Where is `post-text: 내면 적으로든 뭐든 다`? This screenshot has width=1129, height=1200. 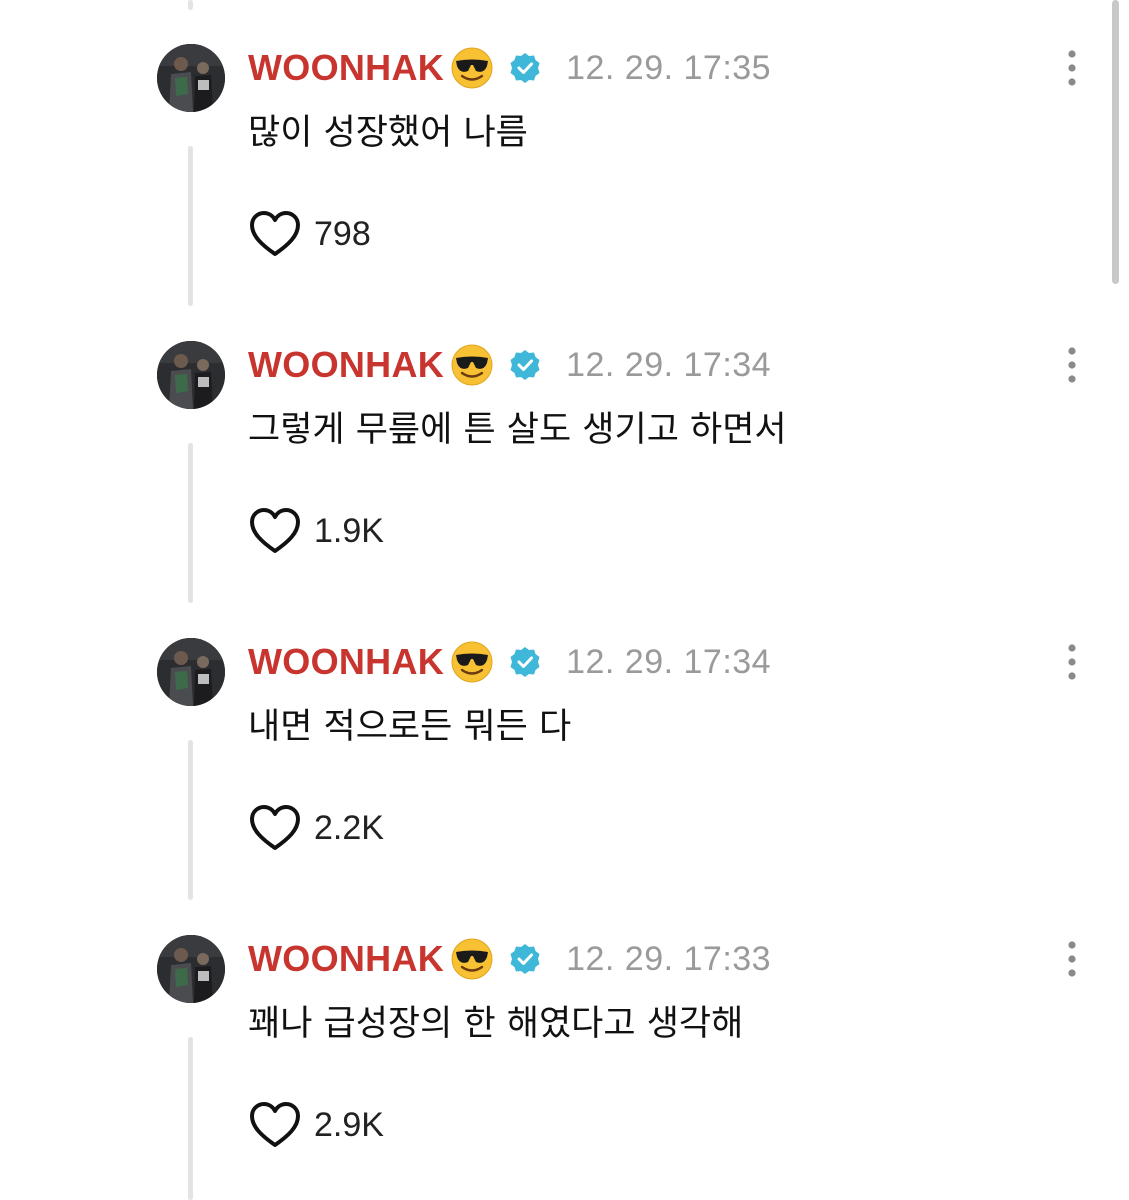 post-text: 내면 적으로든 뭐든 다 is located at coordinates (410, 727).